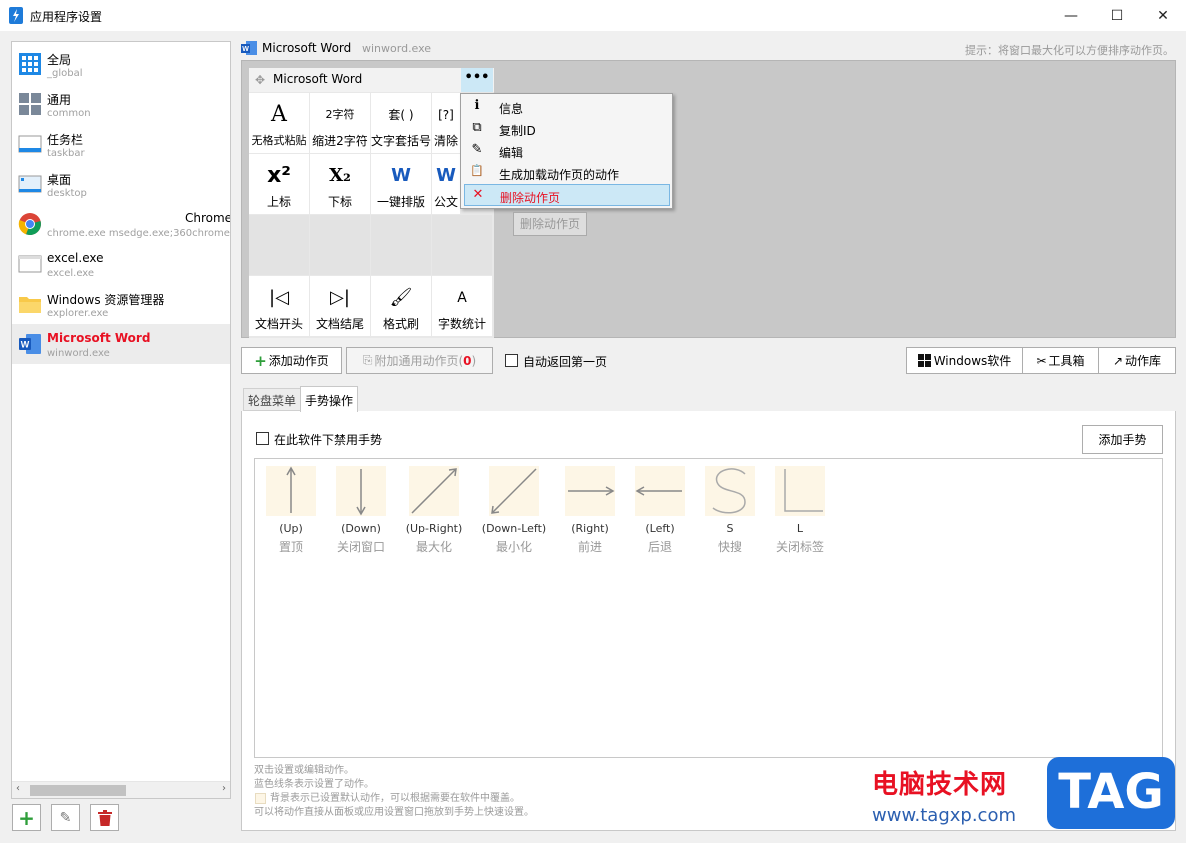 The image size is (1186, 843). I want to click on action-label: 字数统计, so click(461, 324).